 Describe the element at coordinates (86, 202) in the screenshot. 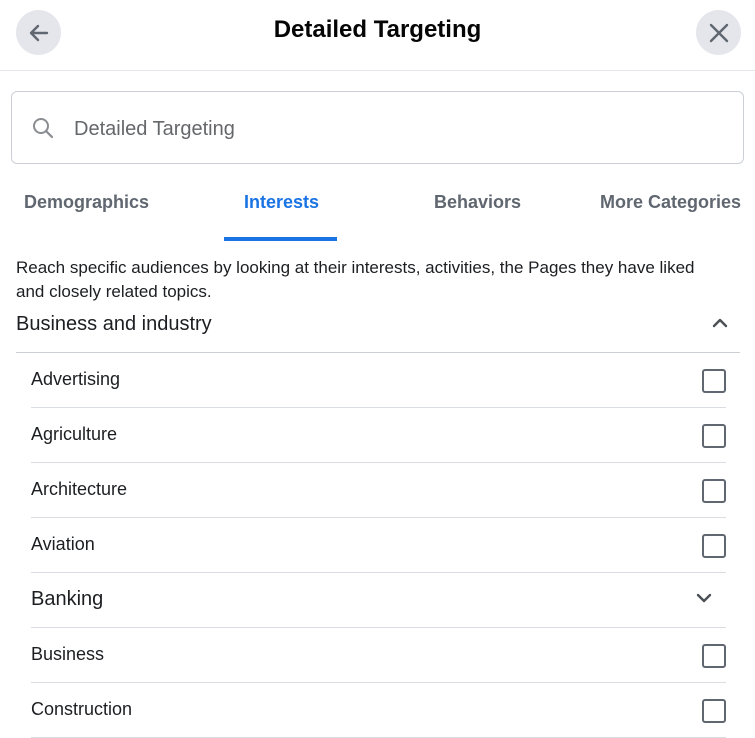

I see `tab-demographics: Demographics` at that location.